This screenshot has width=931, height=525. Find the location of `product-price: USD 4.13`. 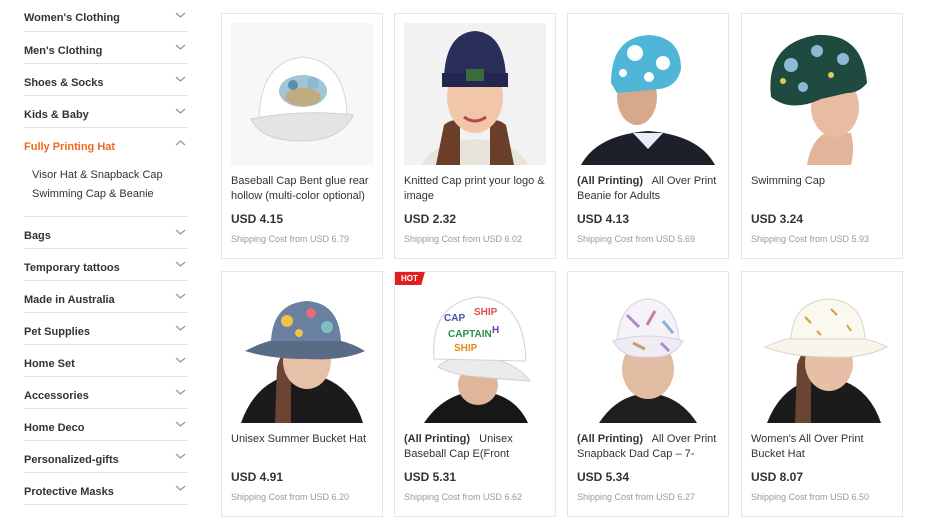

product-price: USD 4.13 is located at coordinates (603, 219).